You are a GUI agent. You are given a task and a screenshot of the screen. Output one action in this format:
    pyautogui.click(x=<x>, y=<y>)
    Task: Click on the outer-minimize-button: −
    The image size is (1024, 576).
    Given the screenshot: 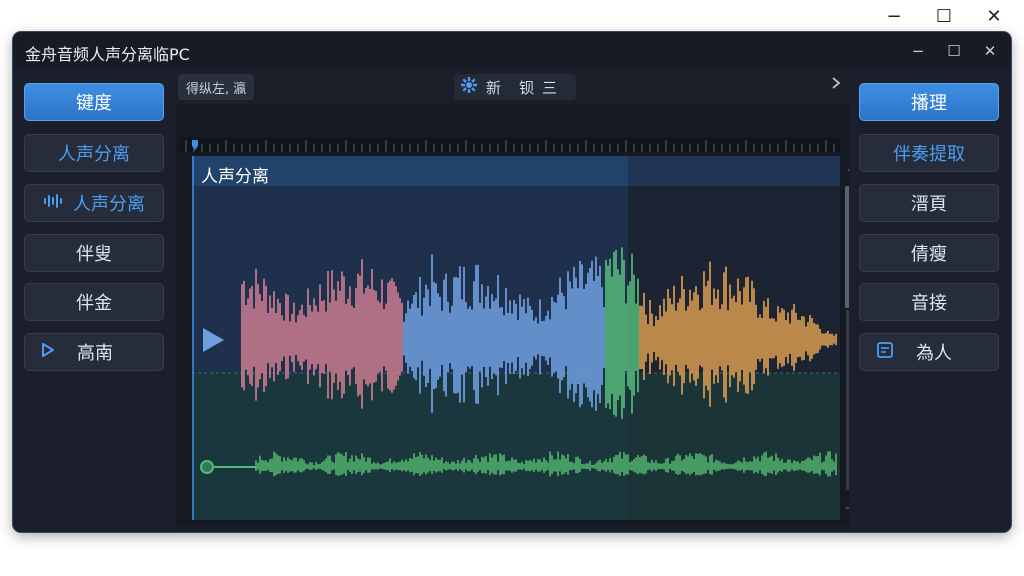 What is the action you would take?
    pyautogui.click(x=894, y=16)
    